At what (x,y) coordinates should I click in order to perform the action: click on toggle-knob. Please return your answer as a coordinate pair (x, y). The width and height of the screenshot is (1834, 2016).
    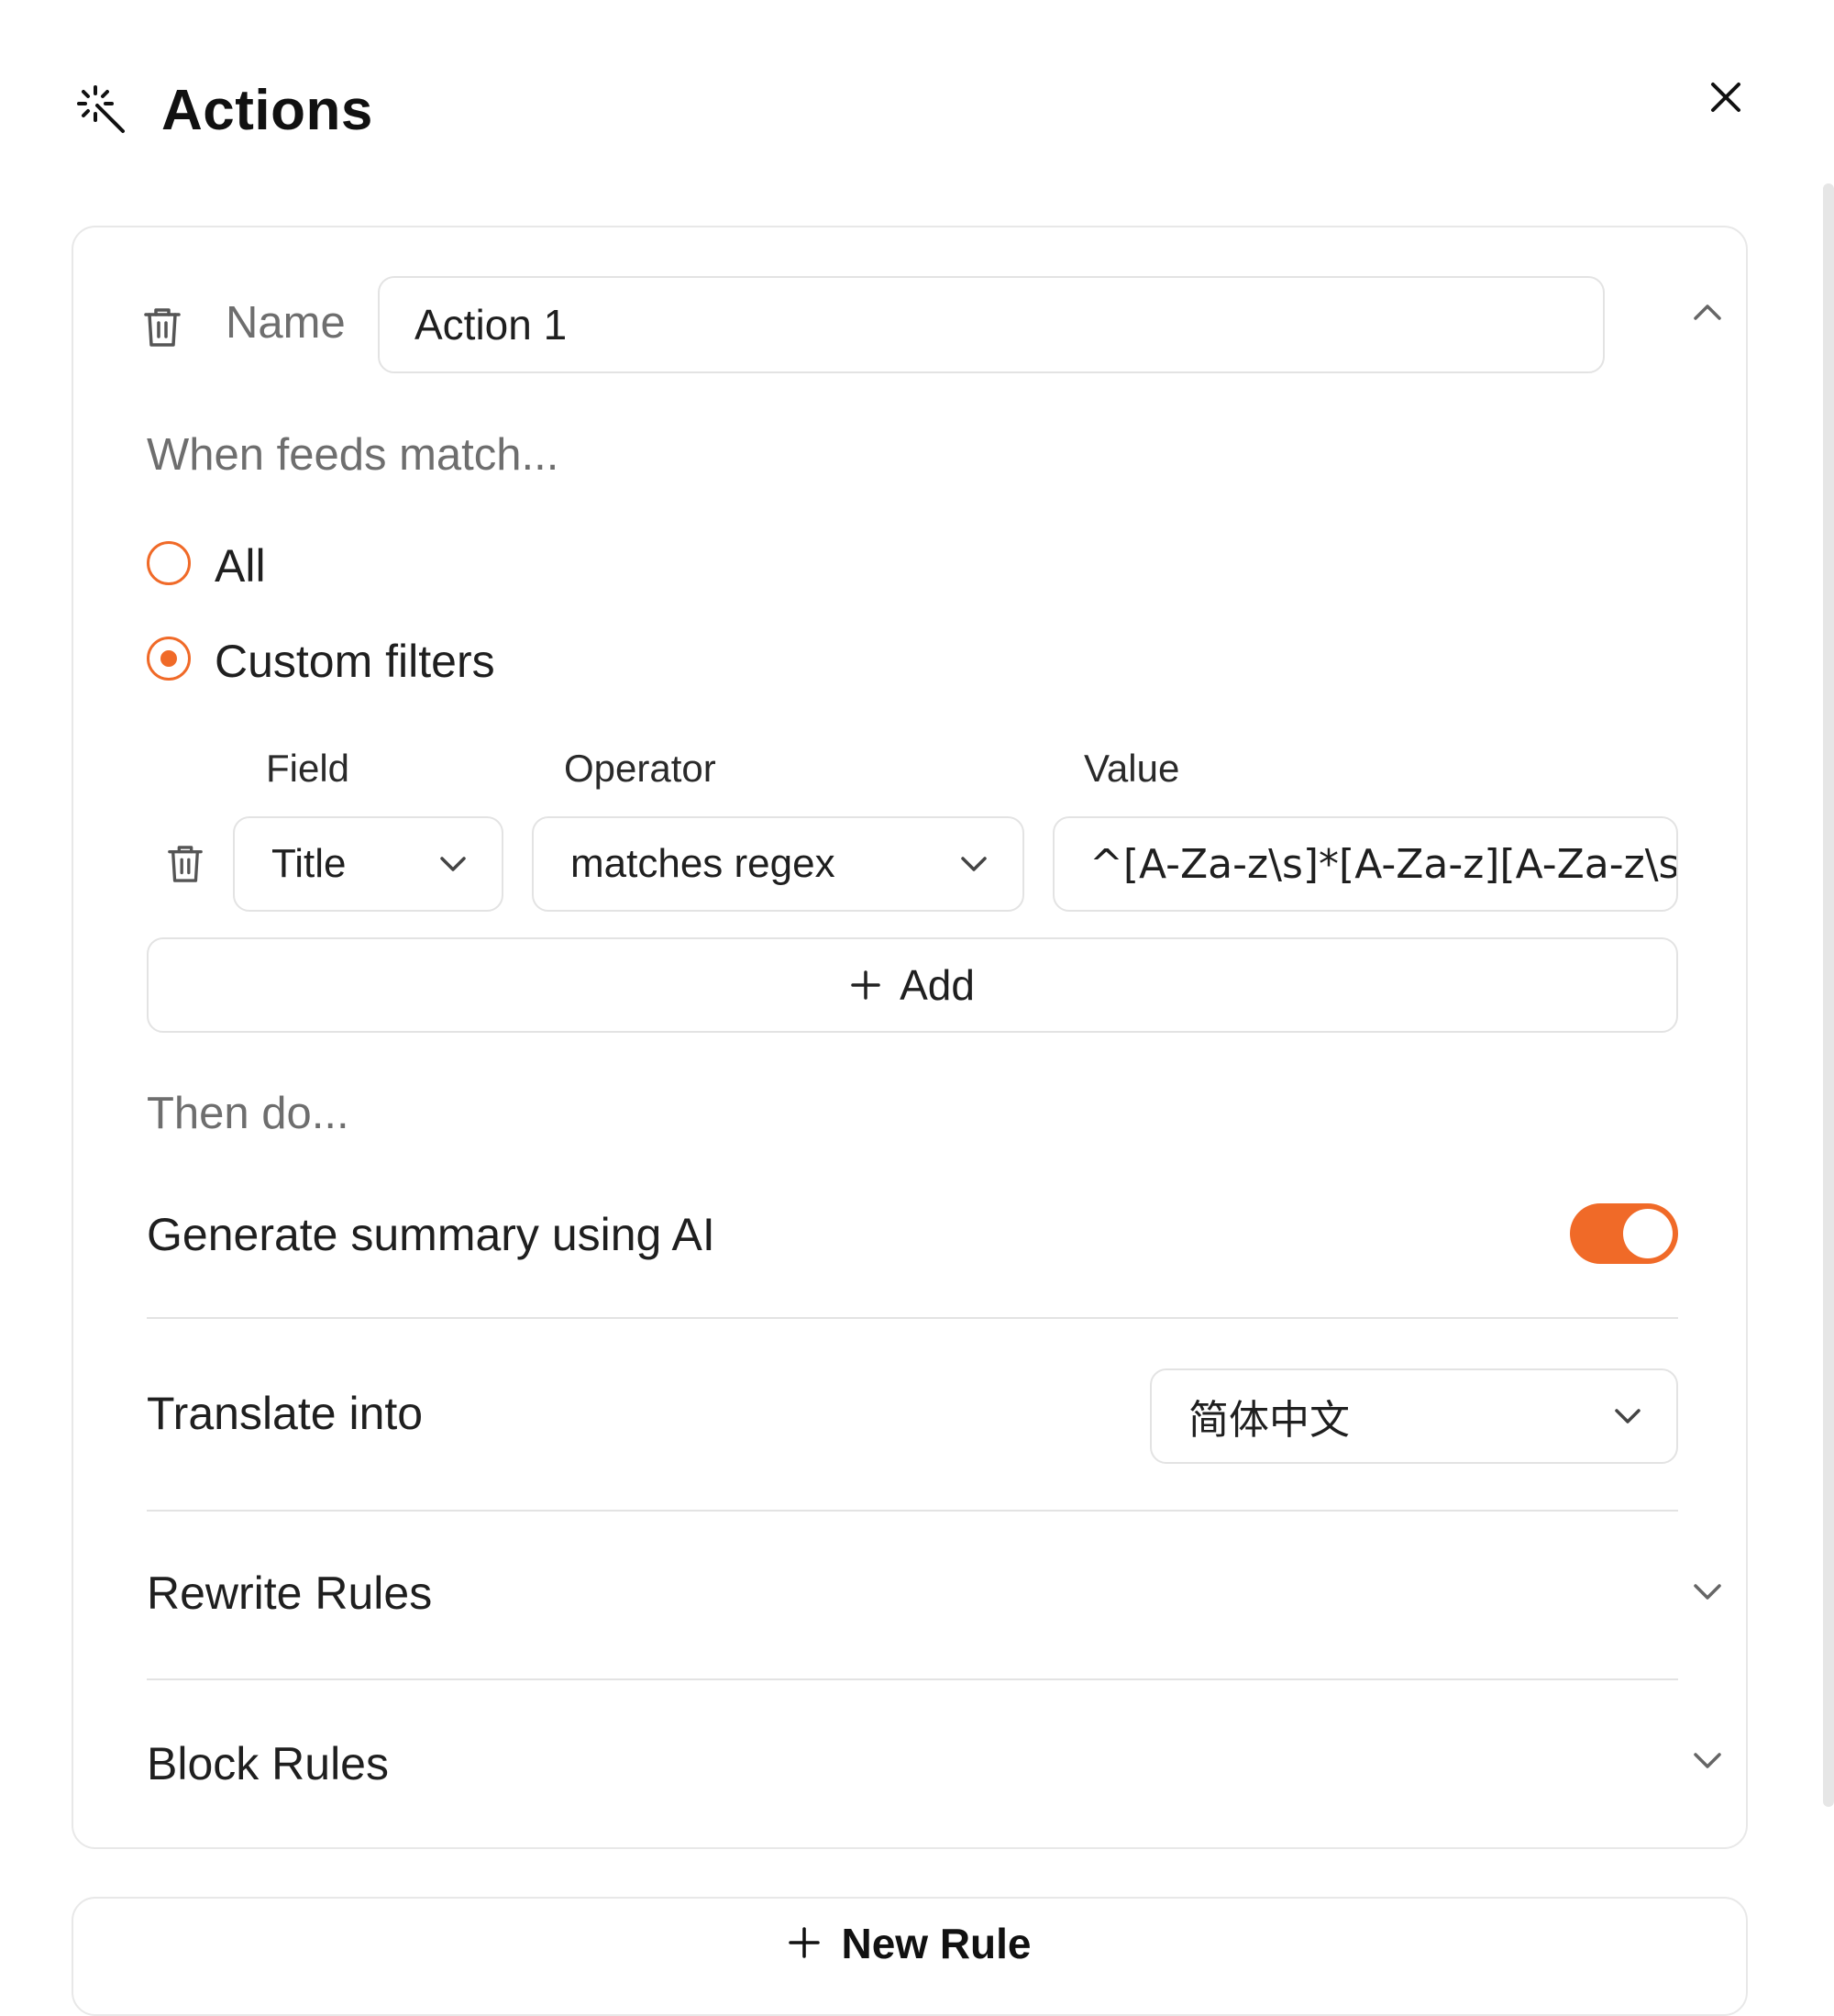
    Looking at the image, I should click on (1648, 1233).